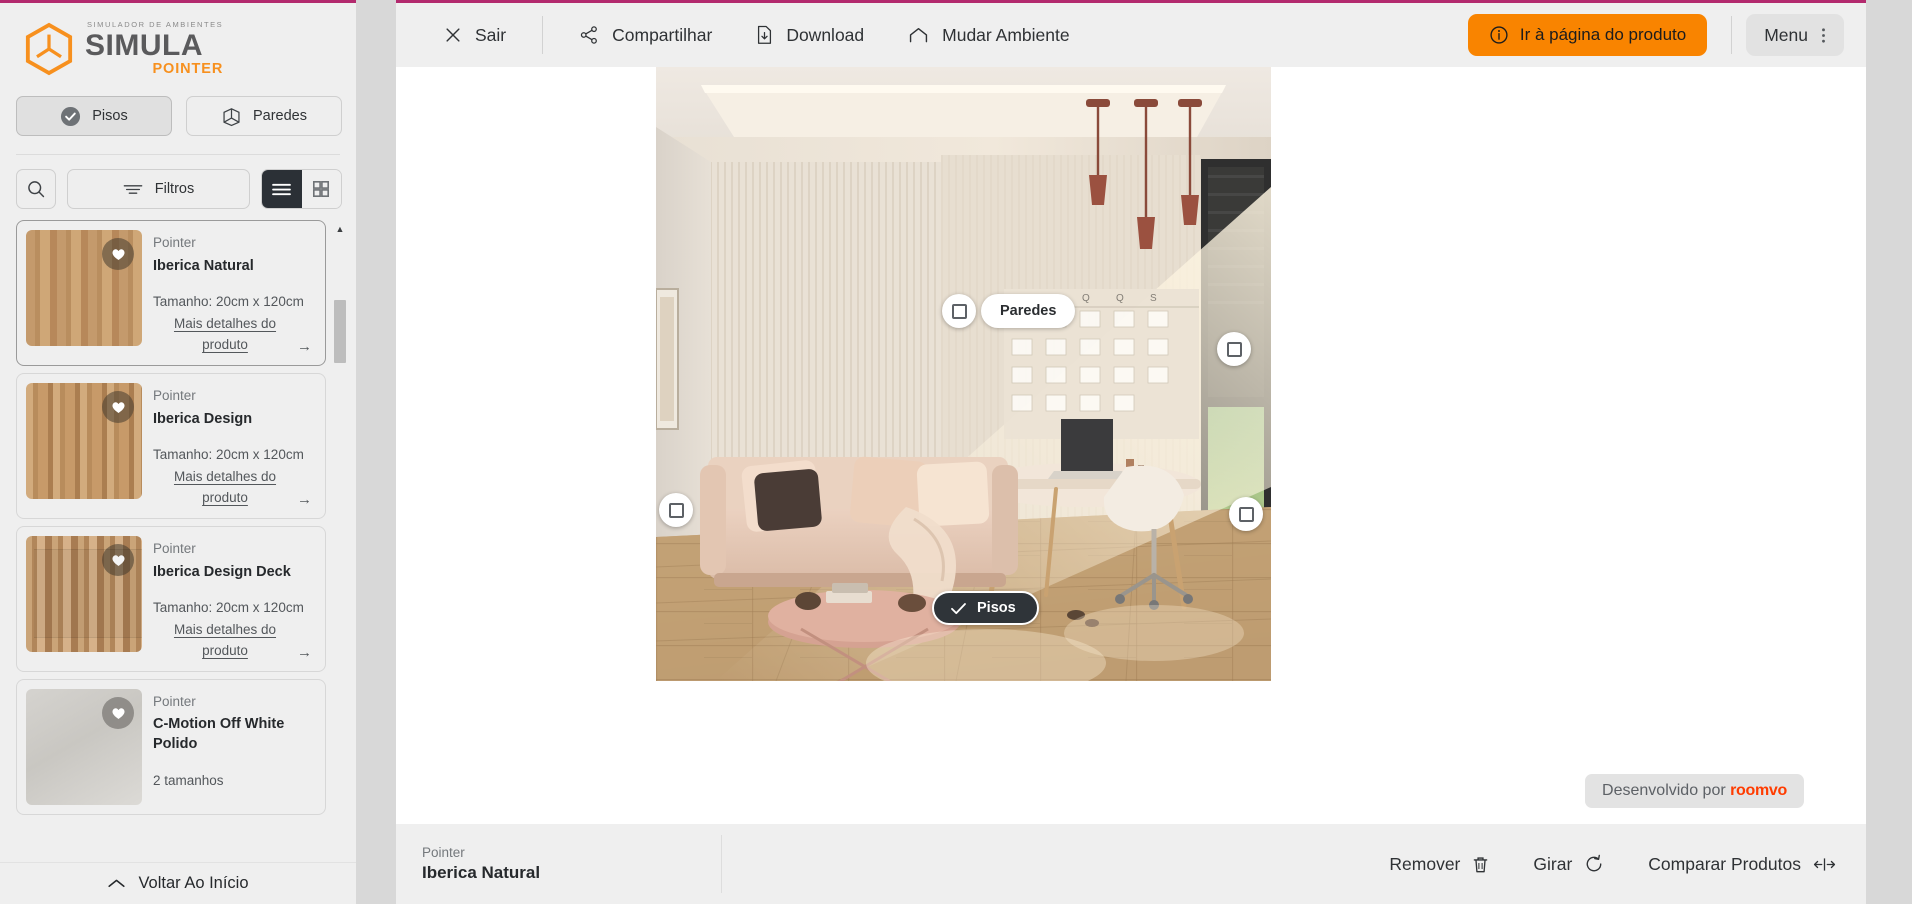 This screenshot has width=1912, height=904. I want to click on svg-text: S, so click(1153, 298).